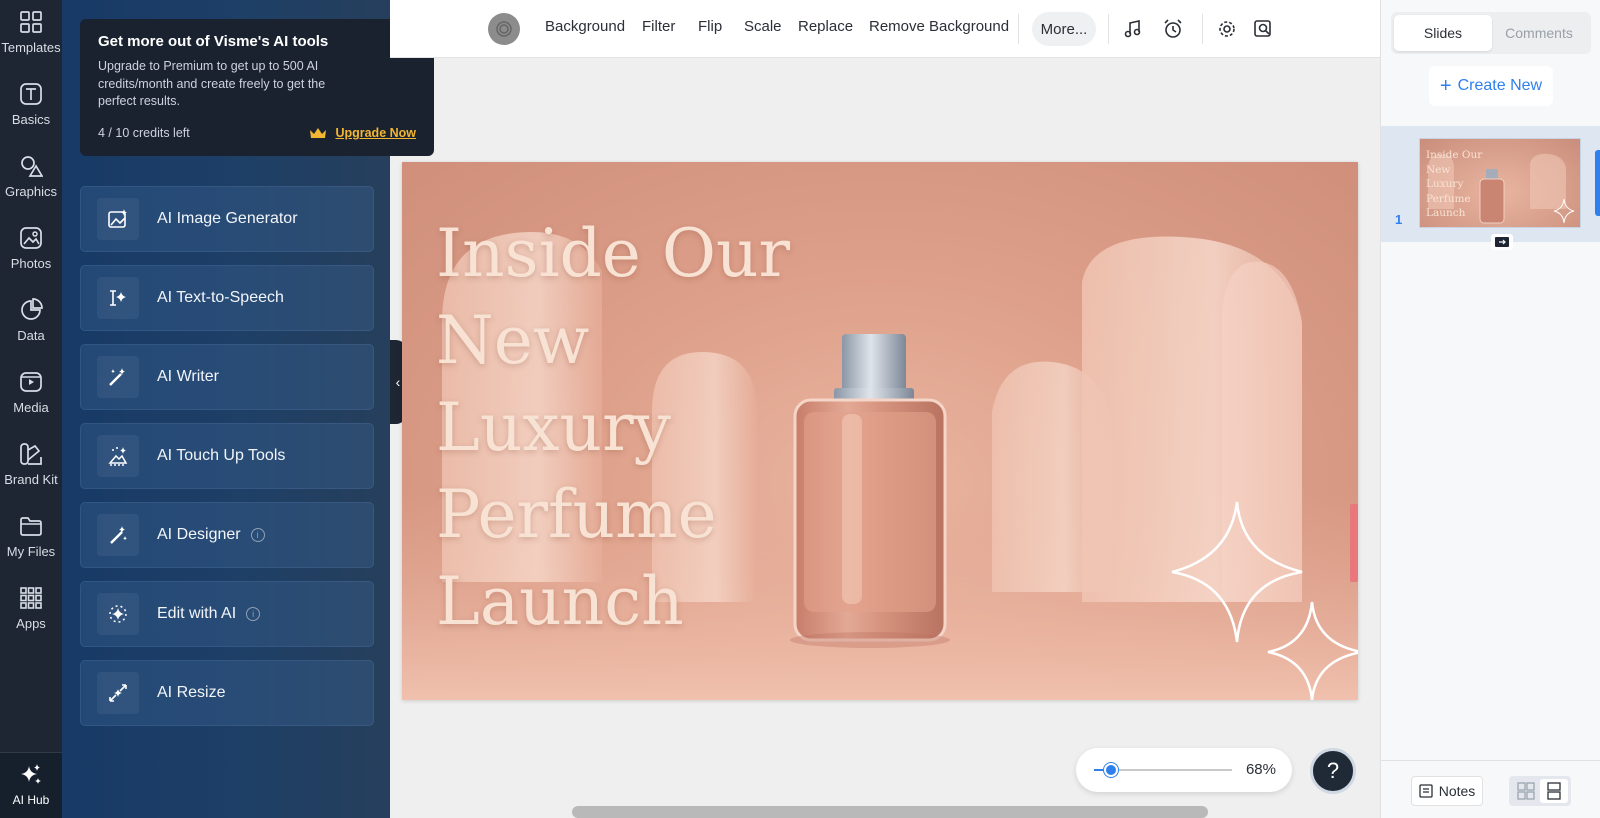 The height and width of the screenshot is (818, 1600). I want to click on promo-title: Get more out of Visme's AI tools, so click(213, 41).